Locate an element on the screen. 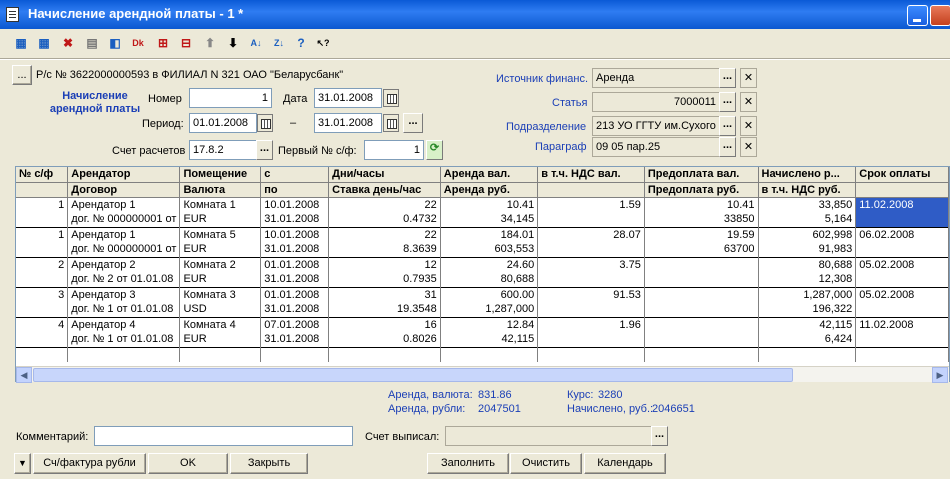  table-cell: 06.02.2008 is located at coordinates (902, 234).